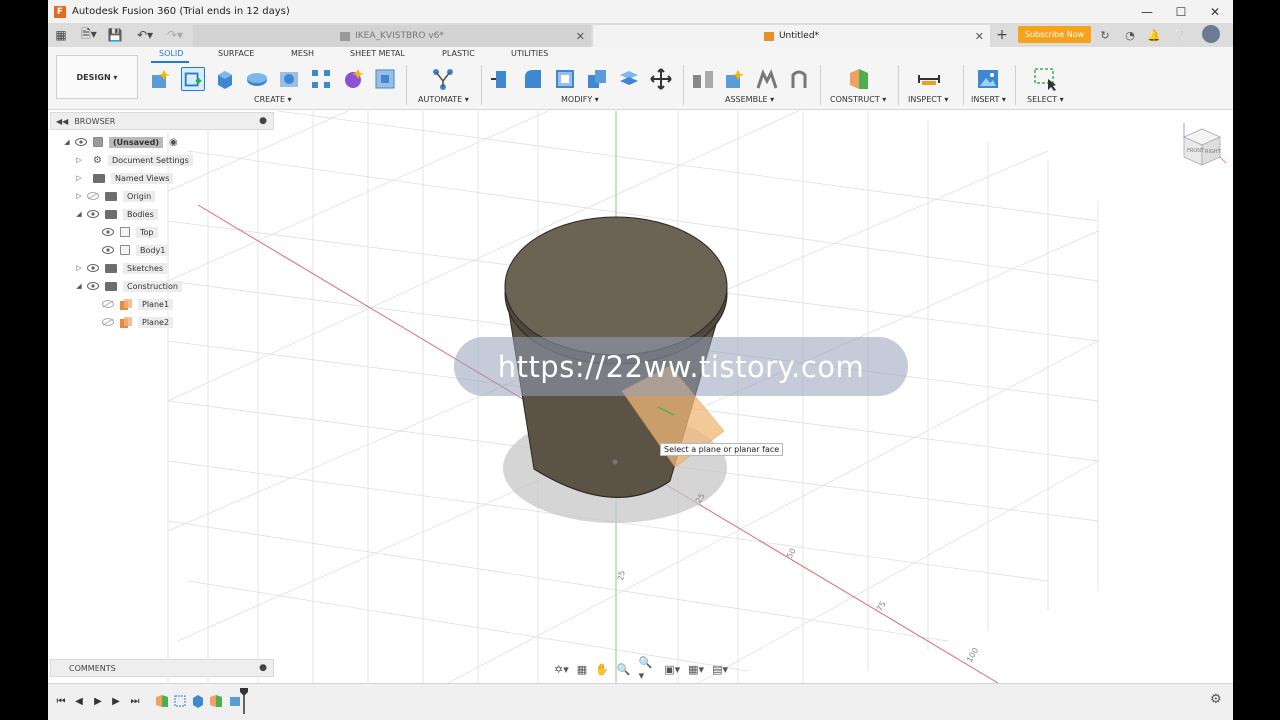 Image resolution: width=1280 pixels, height=720 pixels. What do you see at coordinates (529, 53) in the screenshot?
I see `tab-utilities: UTILITIES` at bounding box center [529, 53].